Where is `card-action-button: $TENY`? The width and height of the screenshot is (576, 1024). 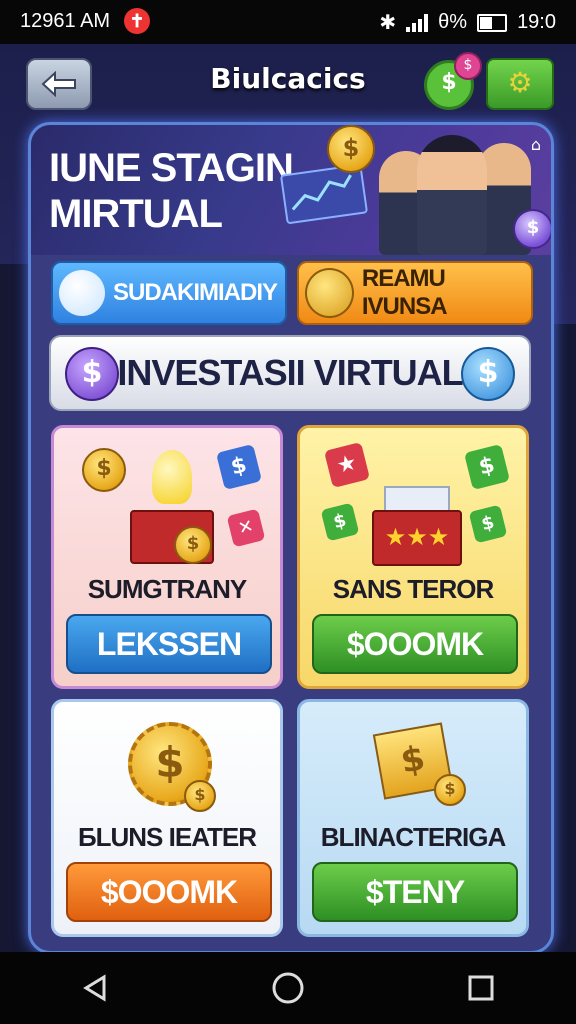 card-action-button: $TENY is located at coordinates (415, 892).